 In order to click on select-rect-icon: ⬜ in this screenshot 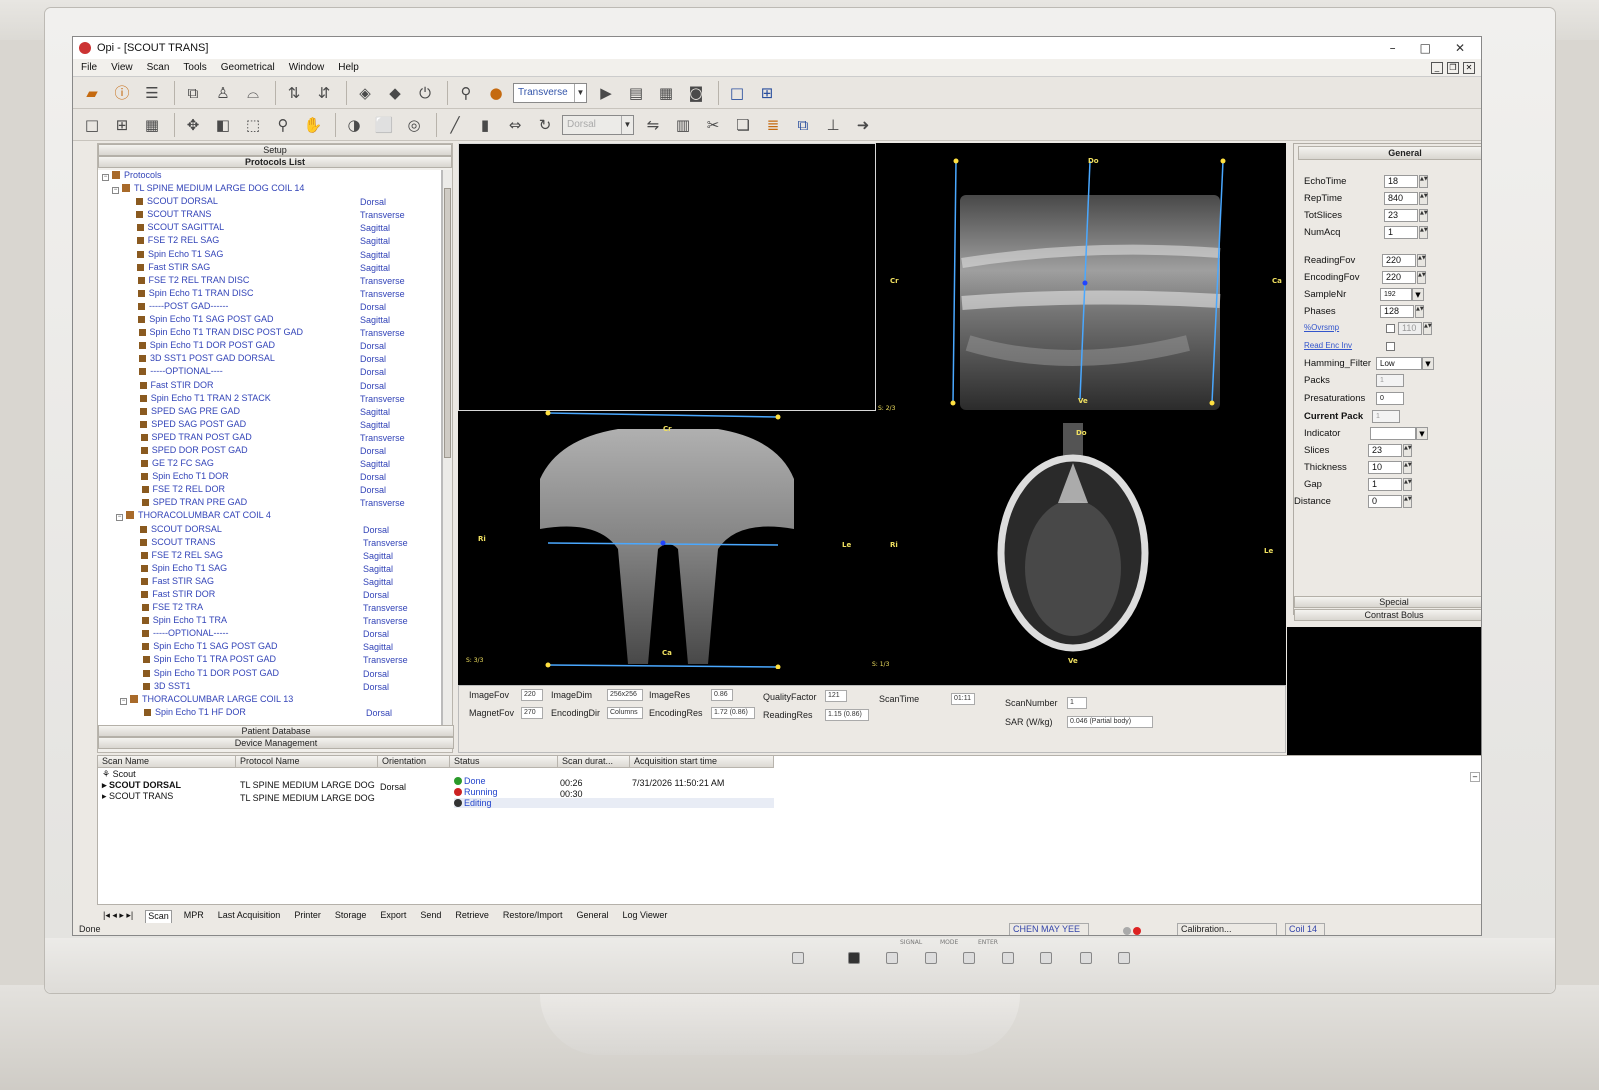, I will do `click(384, 125)`.